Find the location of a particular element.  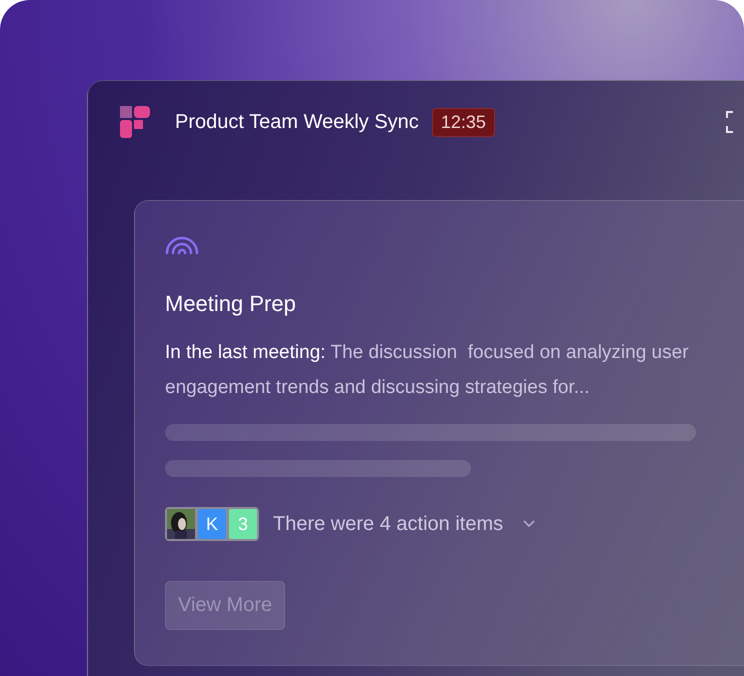

signal-icon is located at coordinates (182, 245).